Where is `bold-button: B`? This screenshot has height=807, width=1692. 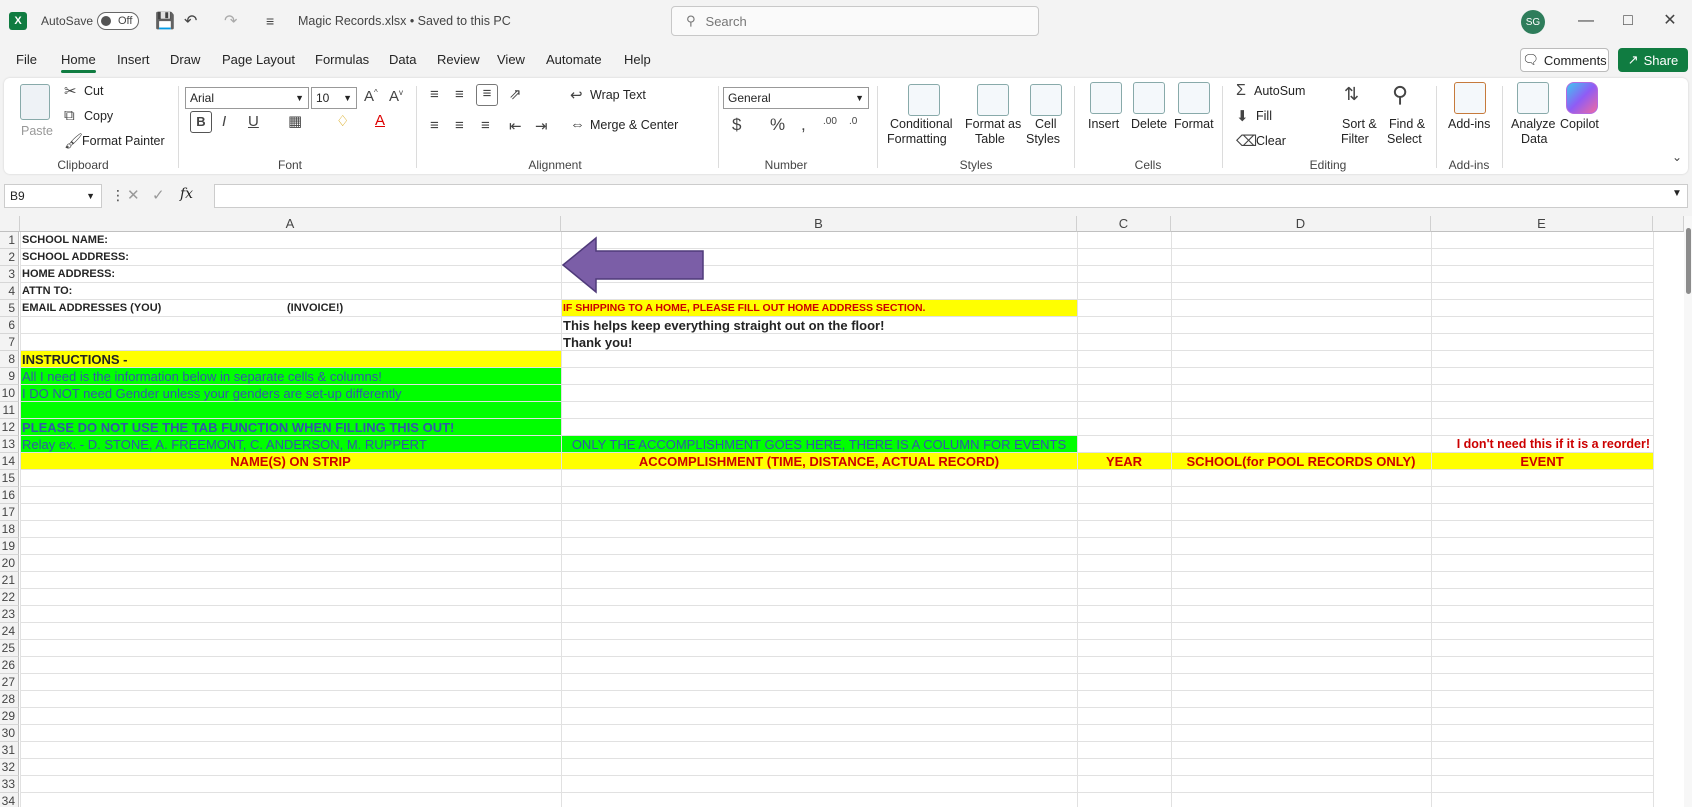 bold-button: B is located at coordinates (201, 122).